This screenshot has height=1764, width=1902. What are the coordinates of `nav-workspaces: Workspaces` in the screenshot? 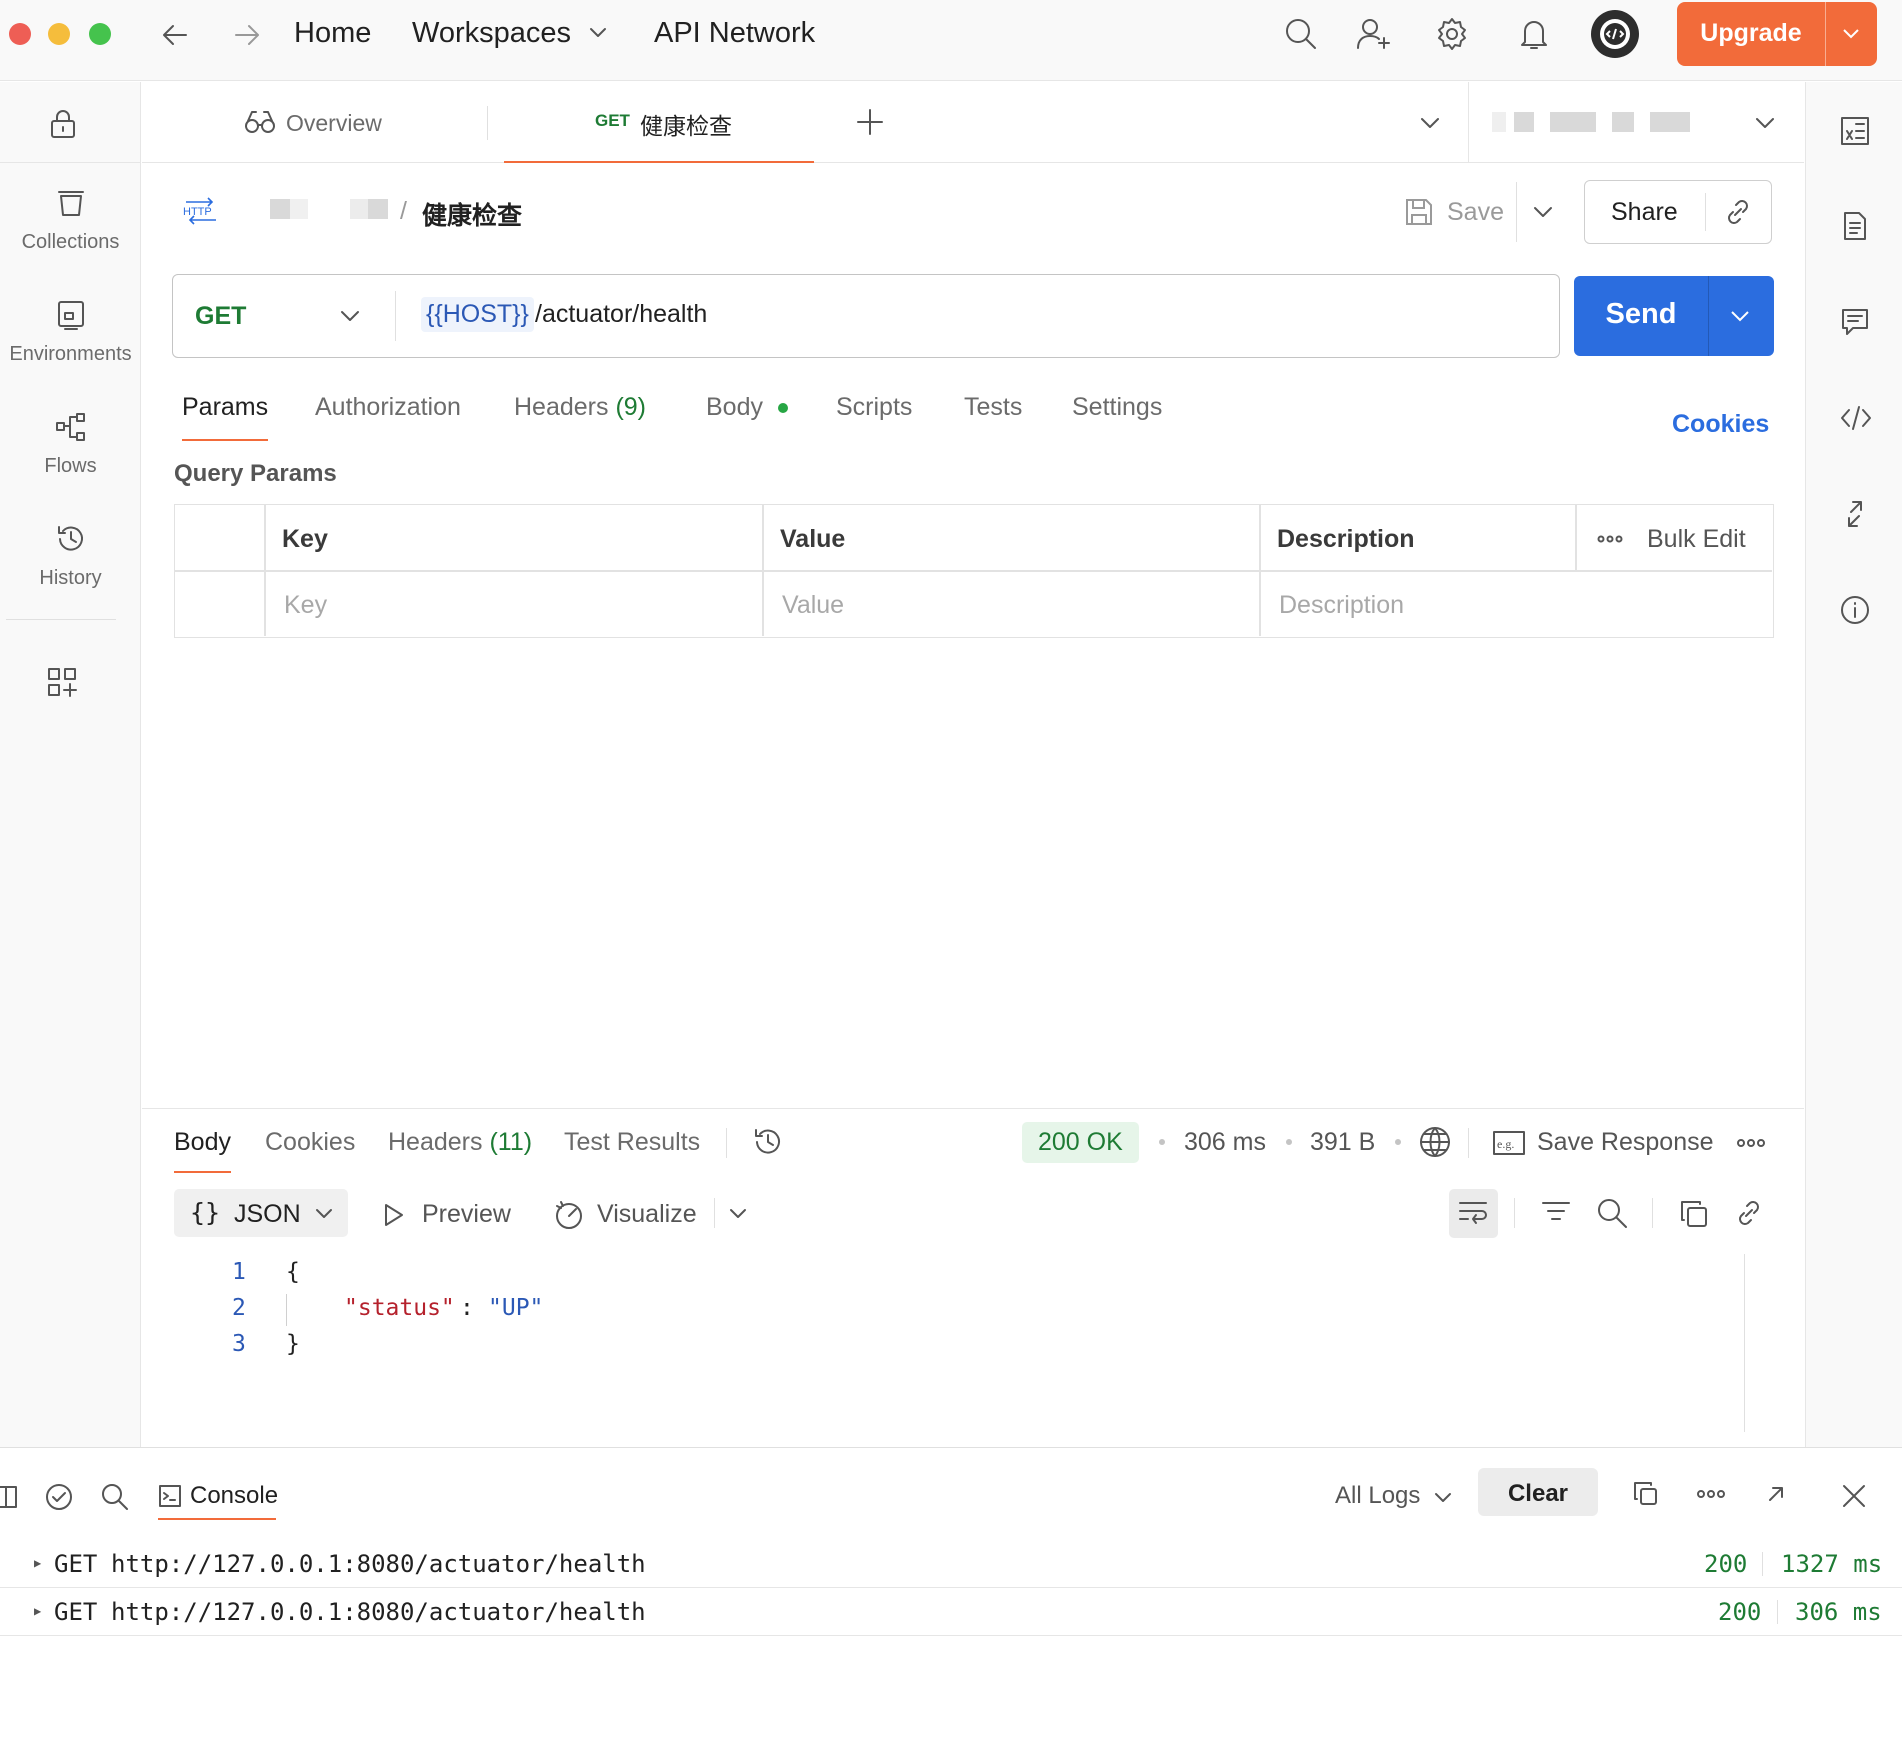 It's located at (491, 33).